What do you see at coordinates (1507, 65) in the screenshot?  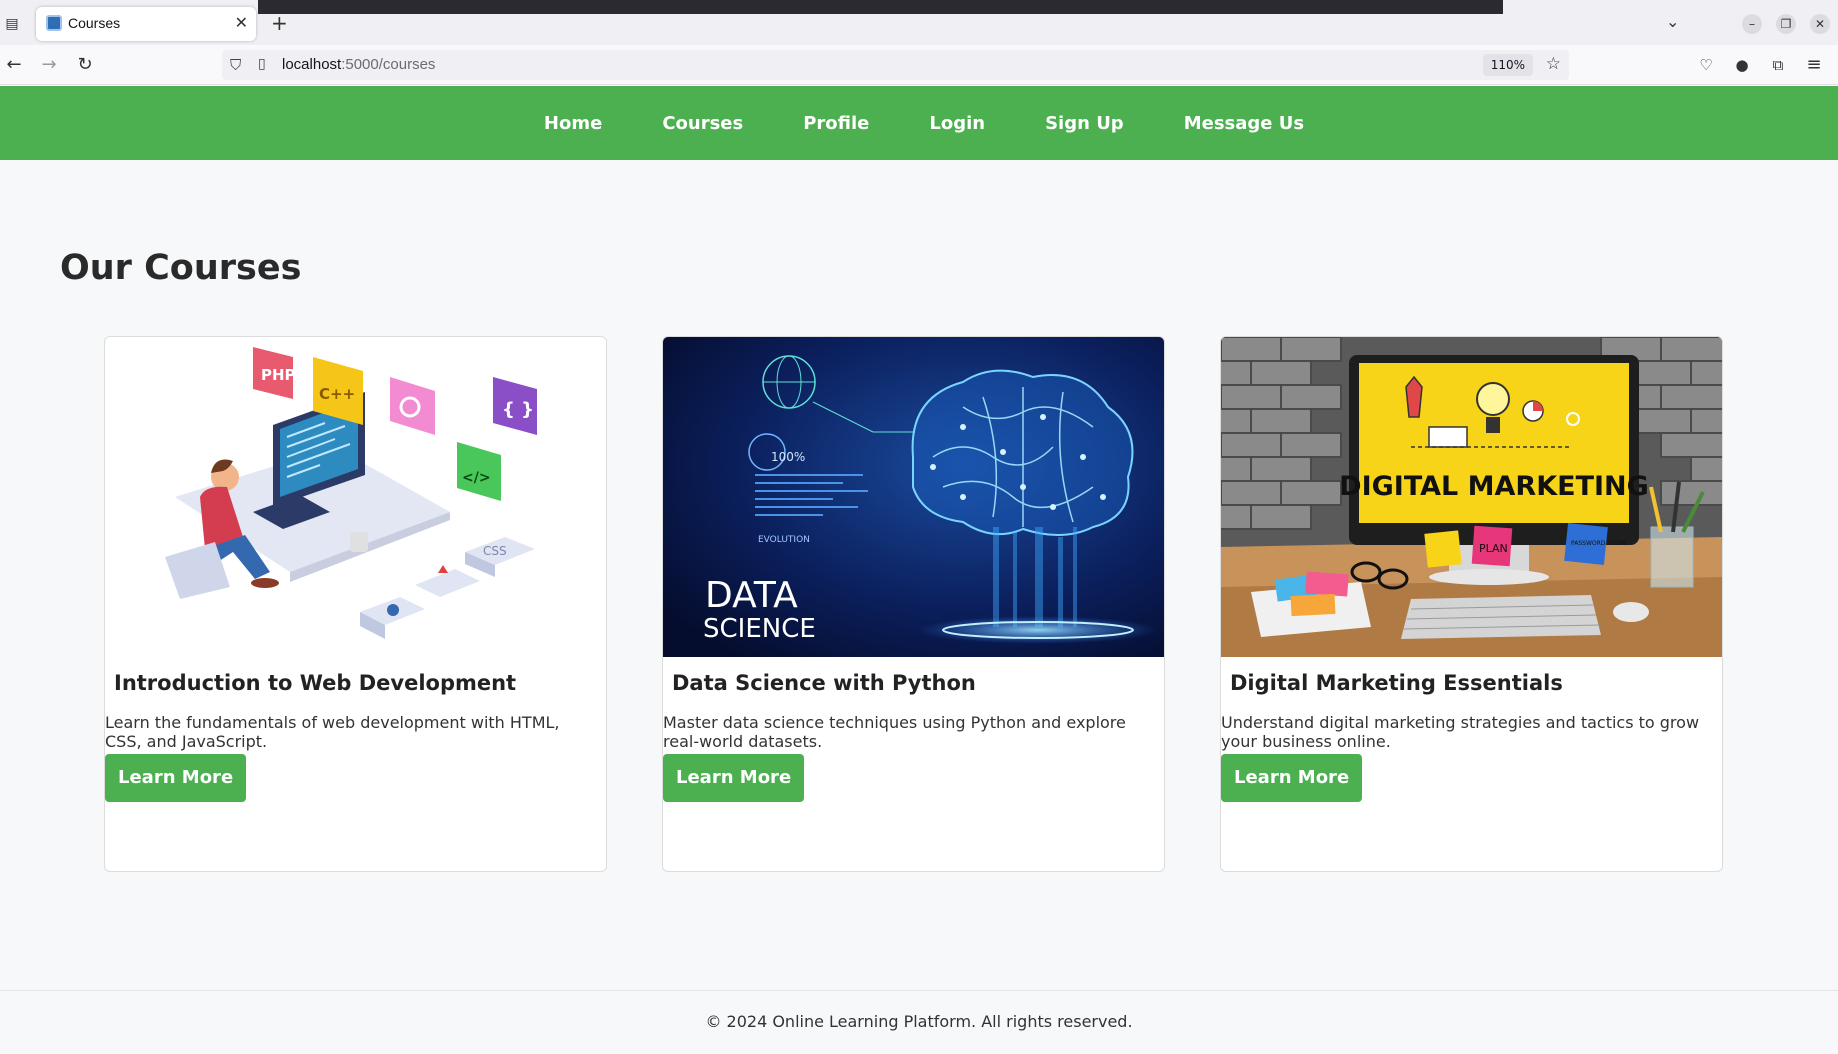 I see `zoom-level: 110%` at bounding box center [1507, 65].